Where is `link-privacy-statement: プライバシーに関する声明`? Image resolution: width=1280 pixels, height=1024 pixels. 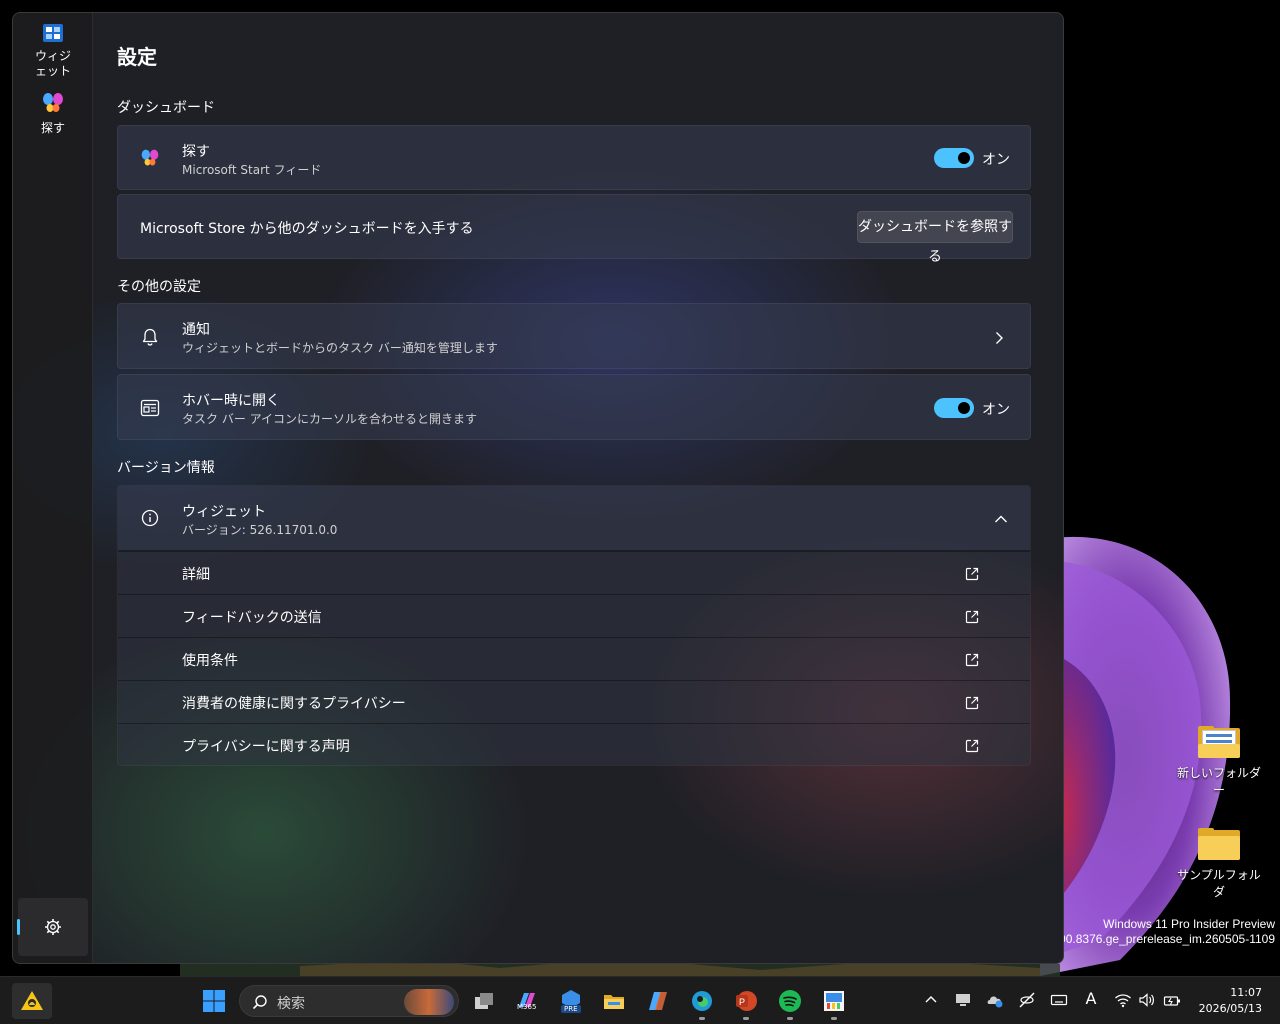
link-privacy-statement: プライバシーに関する声明 is located at coordinates (574, 744).